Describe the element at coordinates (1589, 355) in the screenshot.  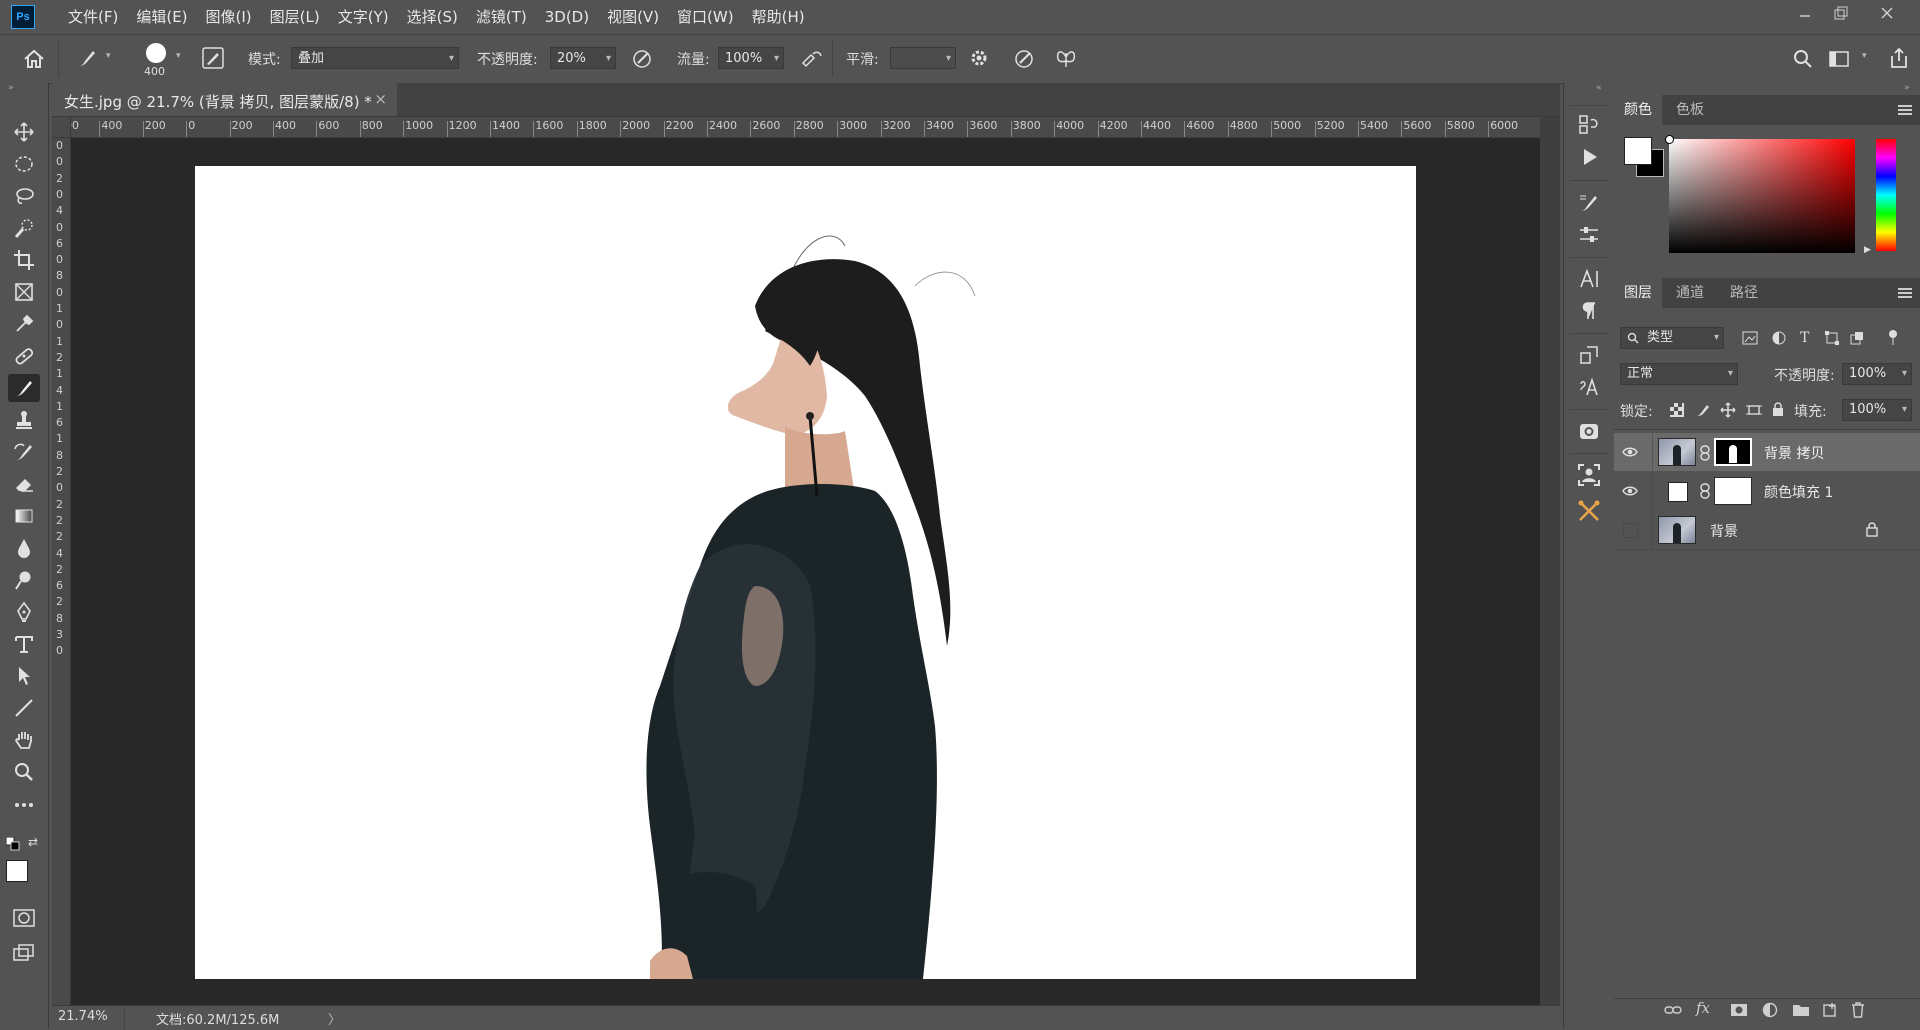
I see `clone-source-icon` at that location.